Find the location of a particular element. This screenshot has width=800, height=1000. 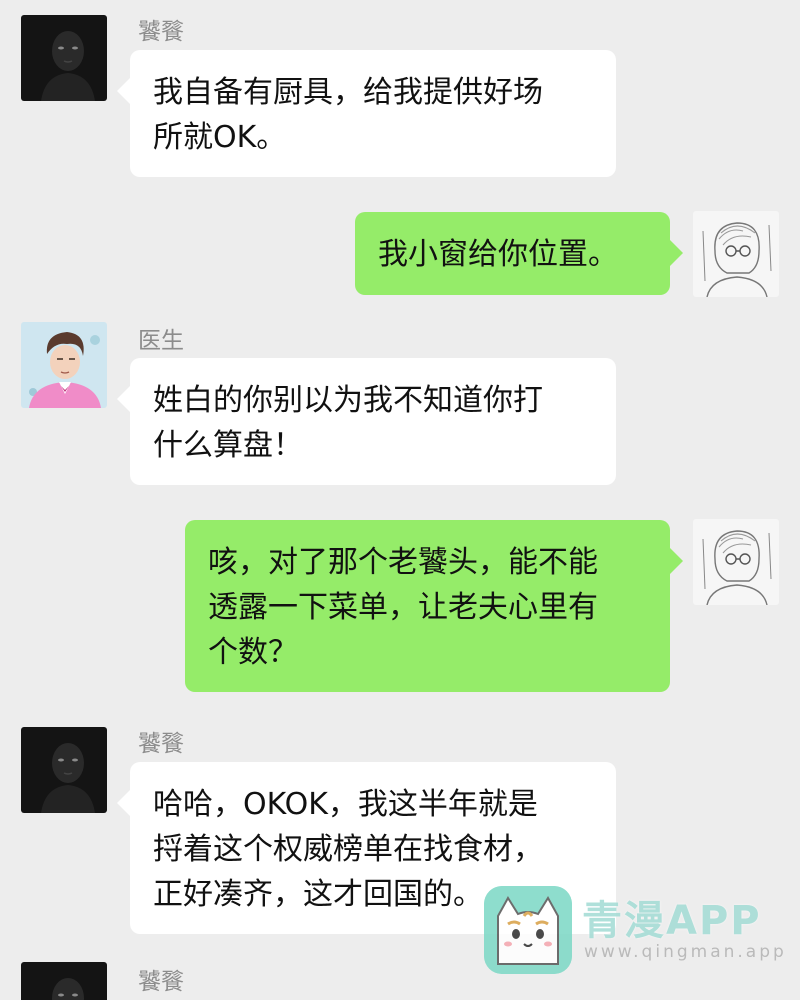

doctor-avatar is located at coordinates (64, 365).